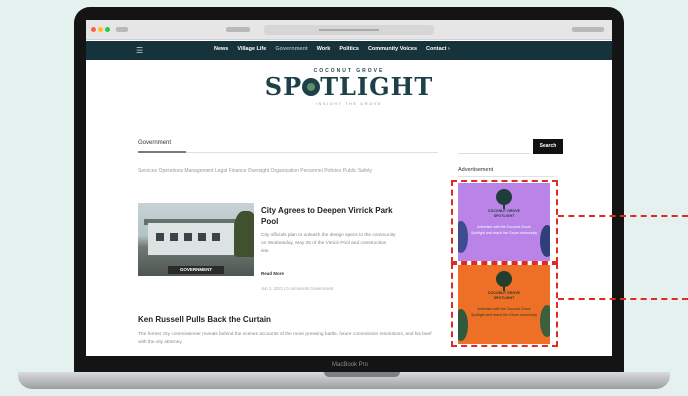 This screenshot has width=688, height=396. I want to click on nav-item-community-voices: Community Voices, so click(392, 49).